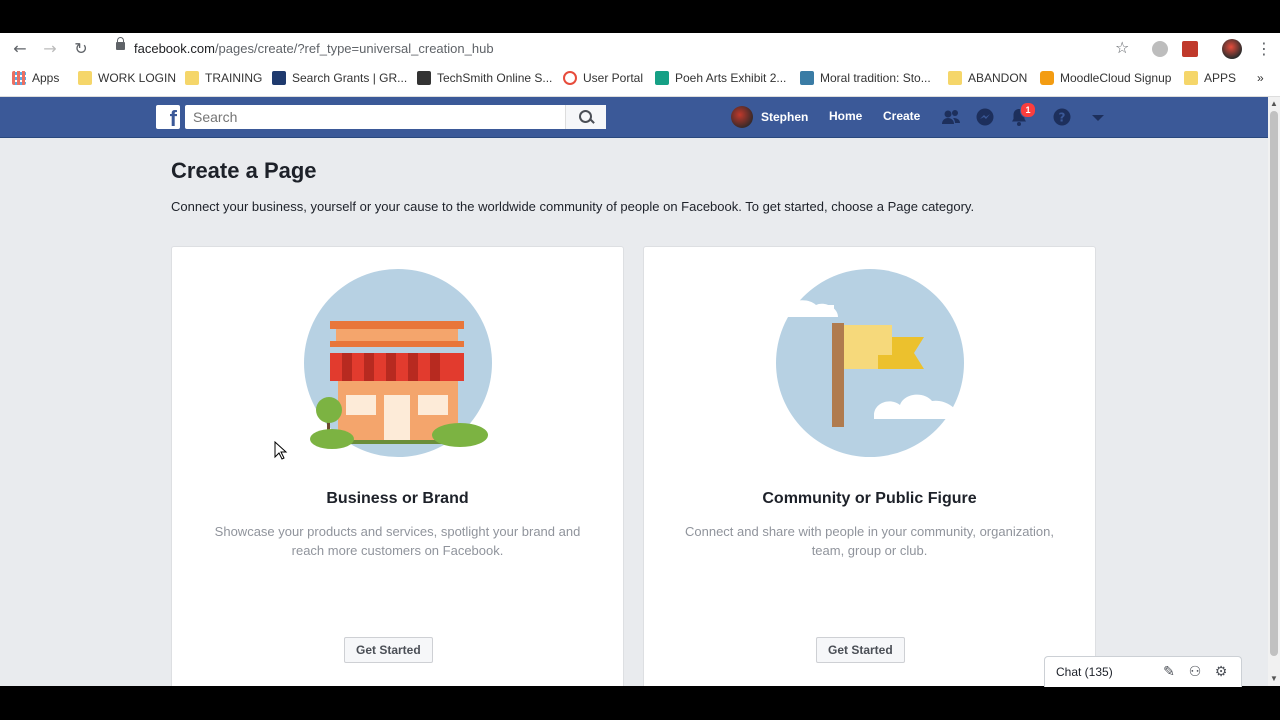  Describe the element at coordinates (1098, 117) in the screenshot. I see `account-dropdown-icon` at that location.